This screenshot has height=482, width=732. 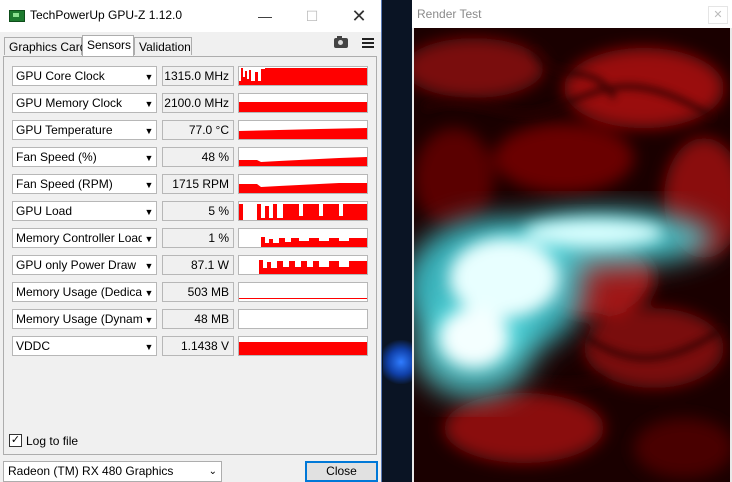 I want to click on sensor-name-label: GPU Core Clock, so click(x=60, y=76).